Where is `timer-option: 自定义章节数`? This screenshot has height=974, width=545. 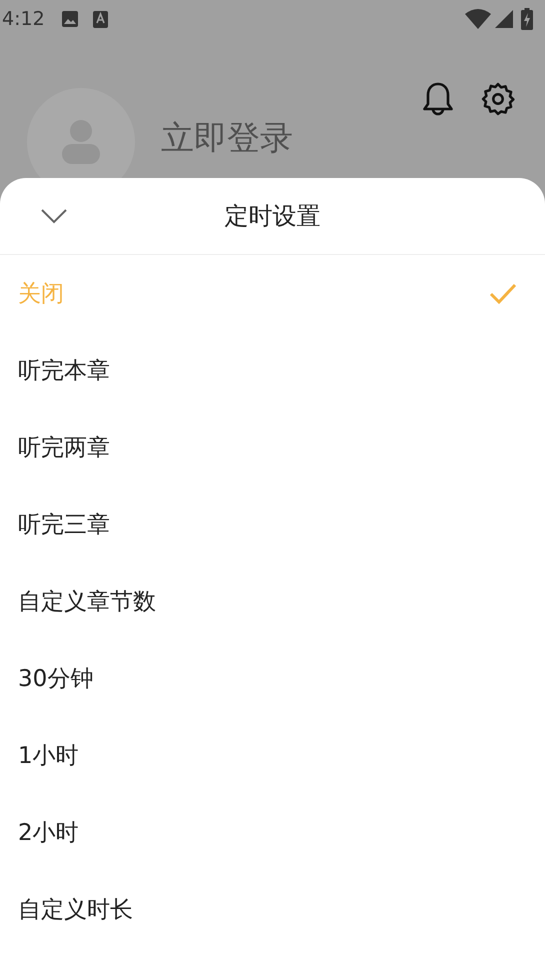
timer-option: 自定义章节数 is located at coordinates (87, 601).